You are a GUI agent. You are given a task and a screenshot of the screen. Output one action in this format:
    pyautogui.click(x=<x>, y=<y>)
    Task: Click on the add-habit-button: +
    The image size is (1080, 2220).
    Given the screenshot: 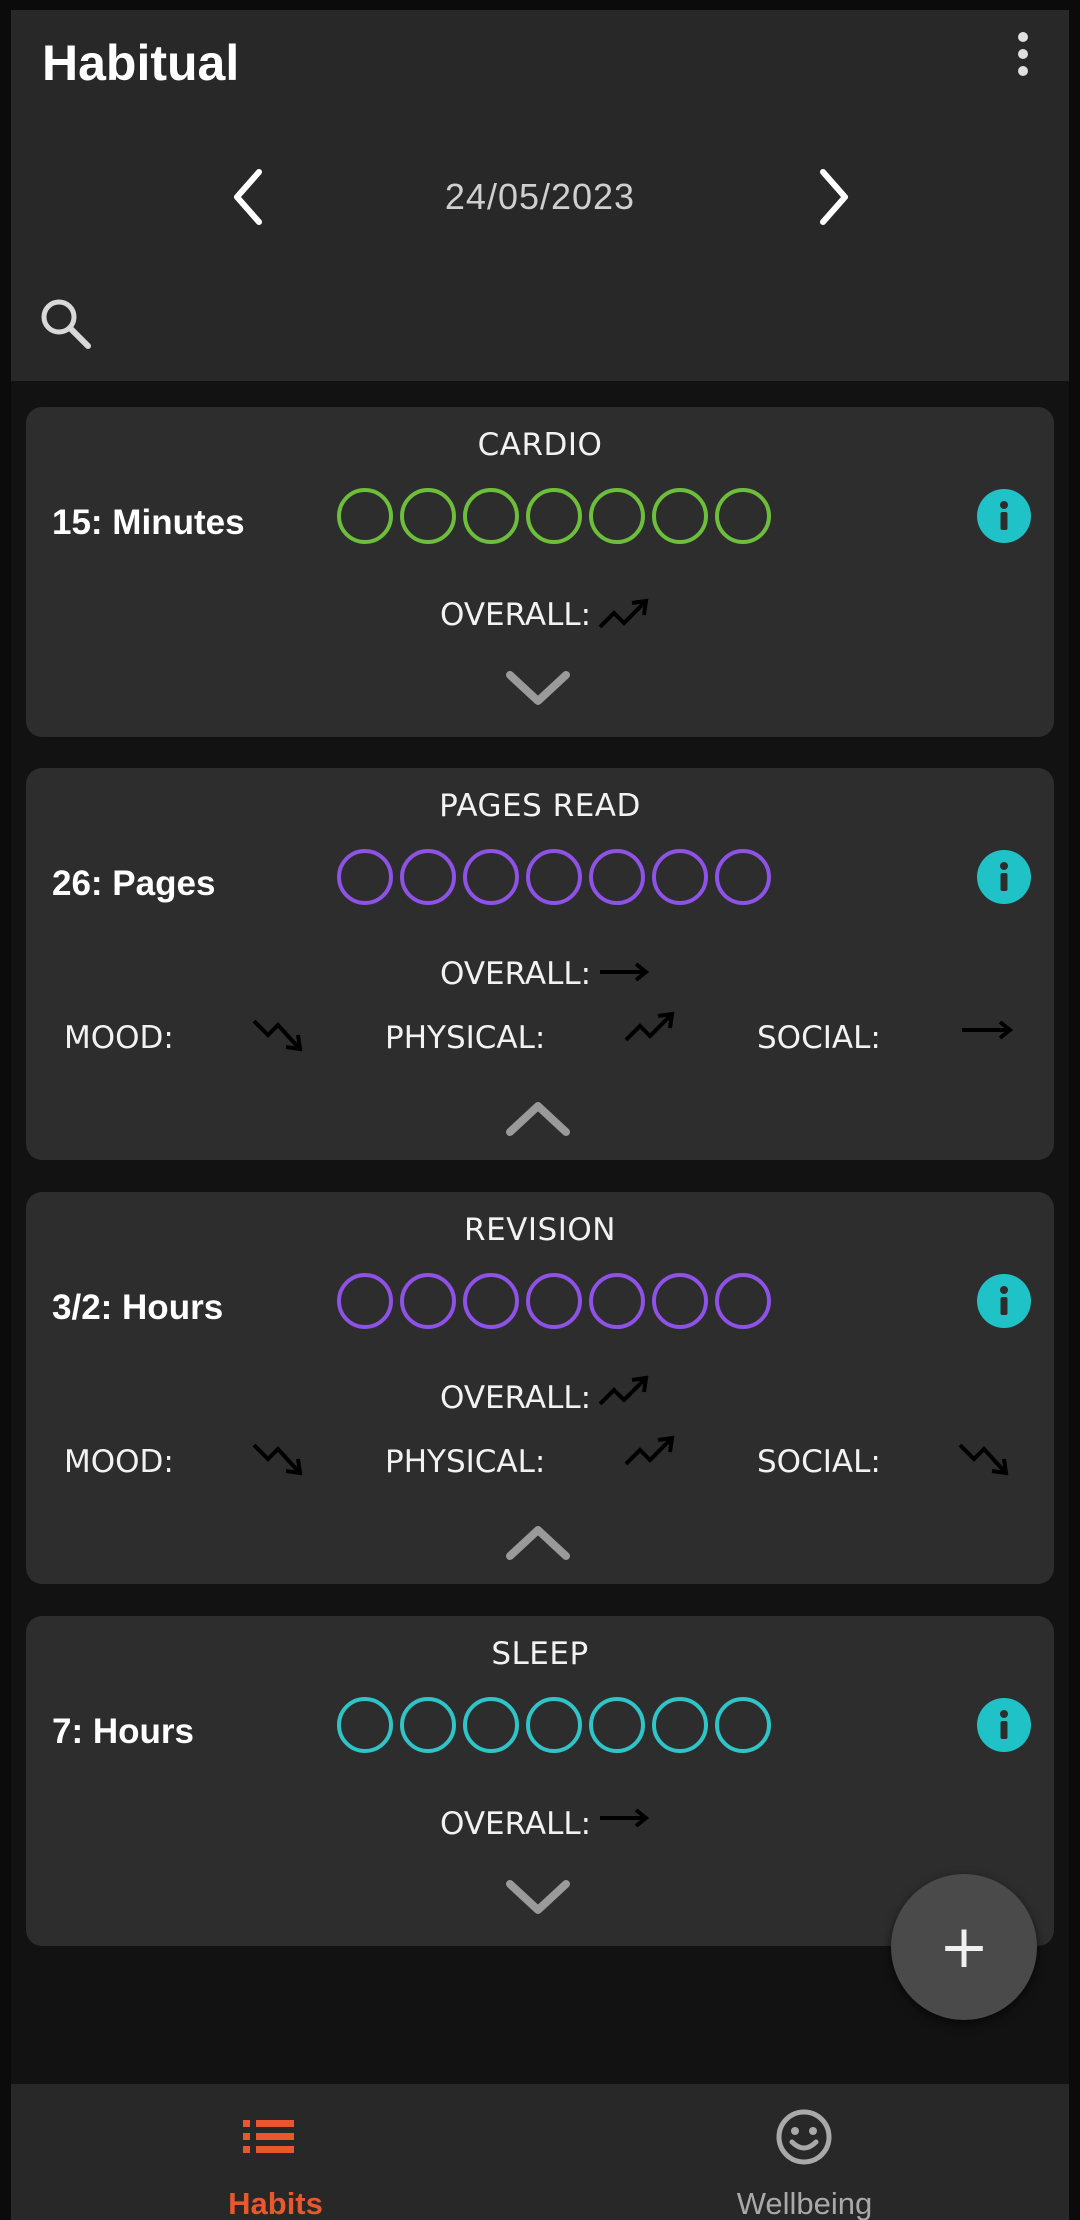 What is the action you would take?
    pyautogui.click(x=964, y=1947)
    